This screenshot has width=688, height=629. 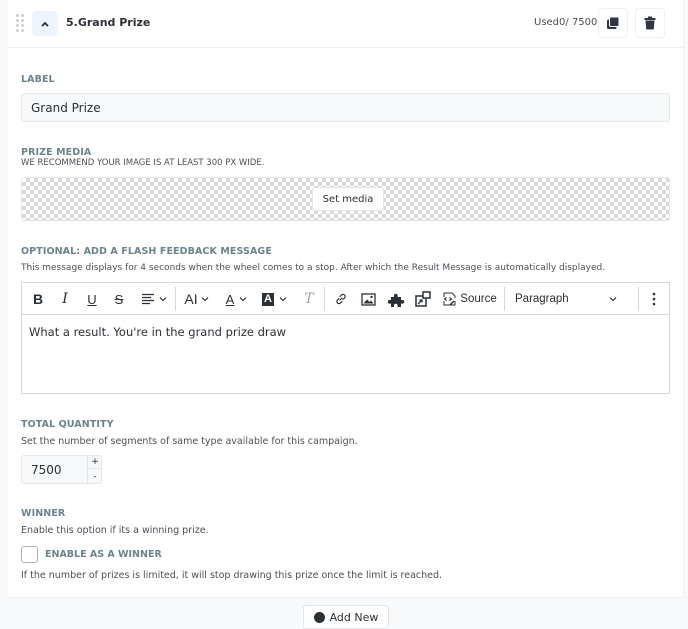 I want to click on winner-heading: WINNER, so click(x=43, y=513).